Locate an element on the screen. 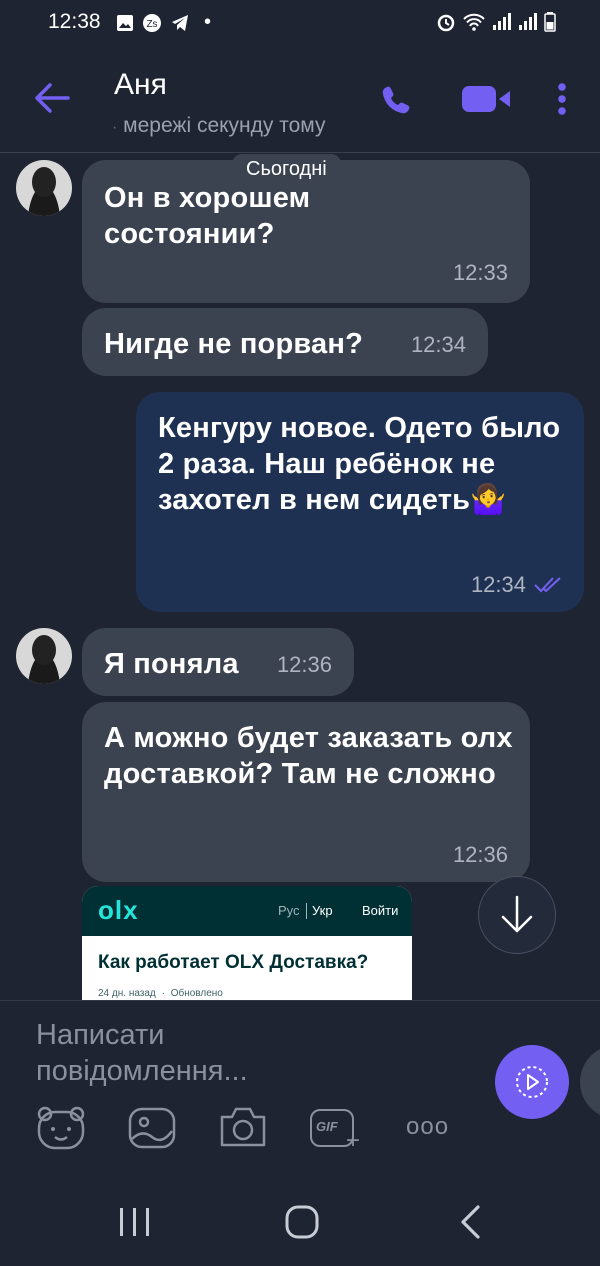  alarm-icon is located at coordinates (446, 23).